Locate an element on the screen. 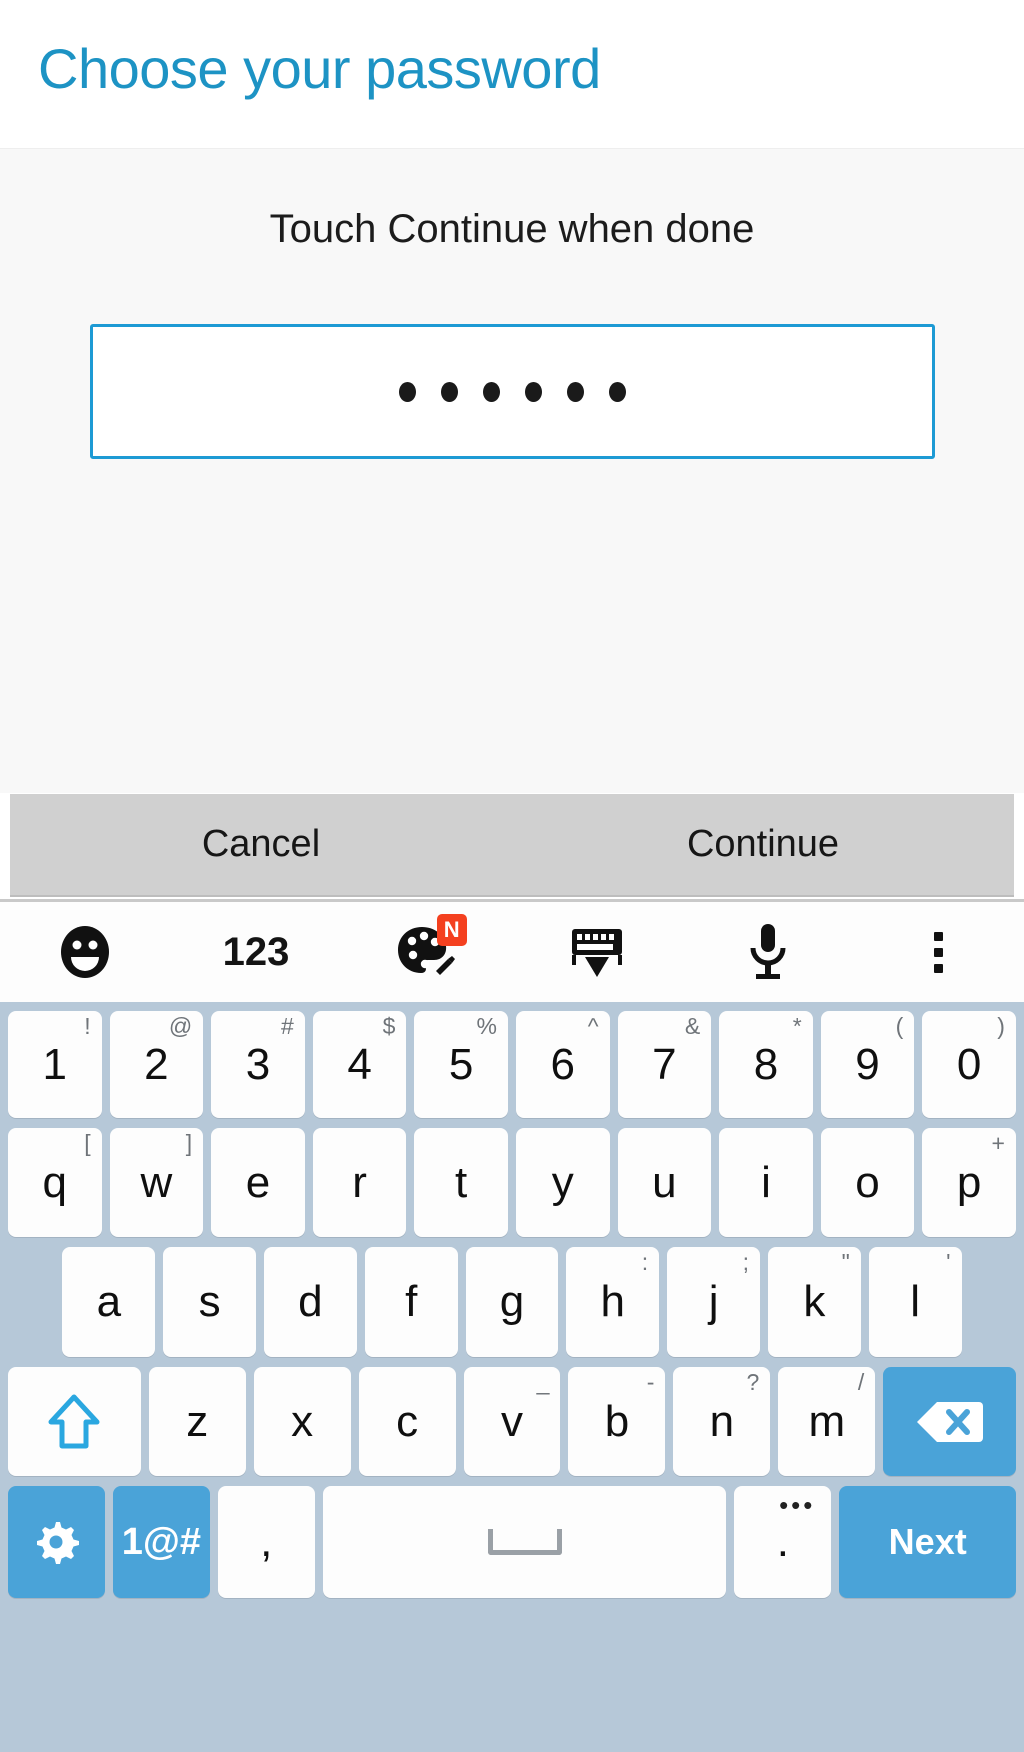 The height and width of the screenshot is (1752, 1024). key-label-k: k is located at coordinates (814, 1301).